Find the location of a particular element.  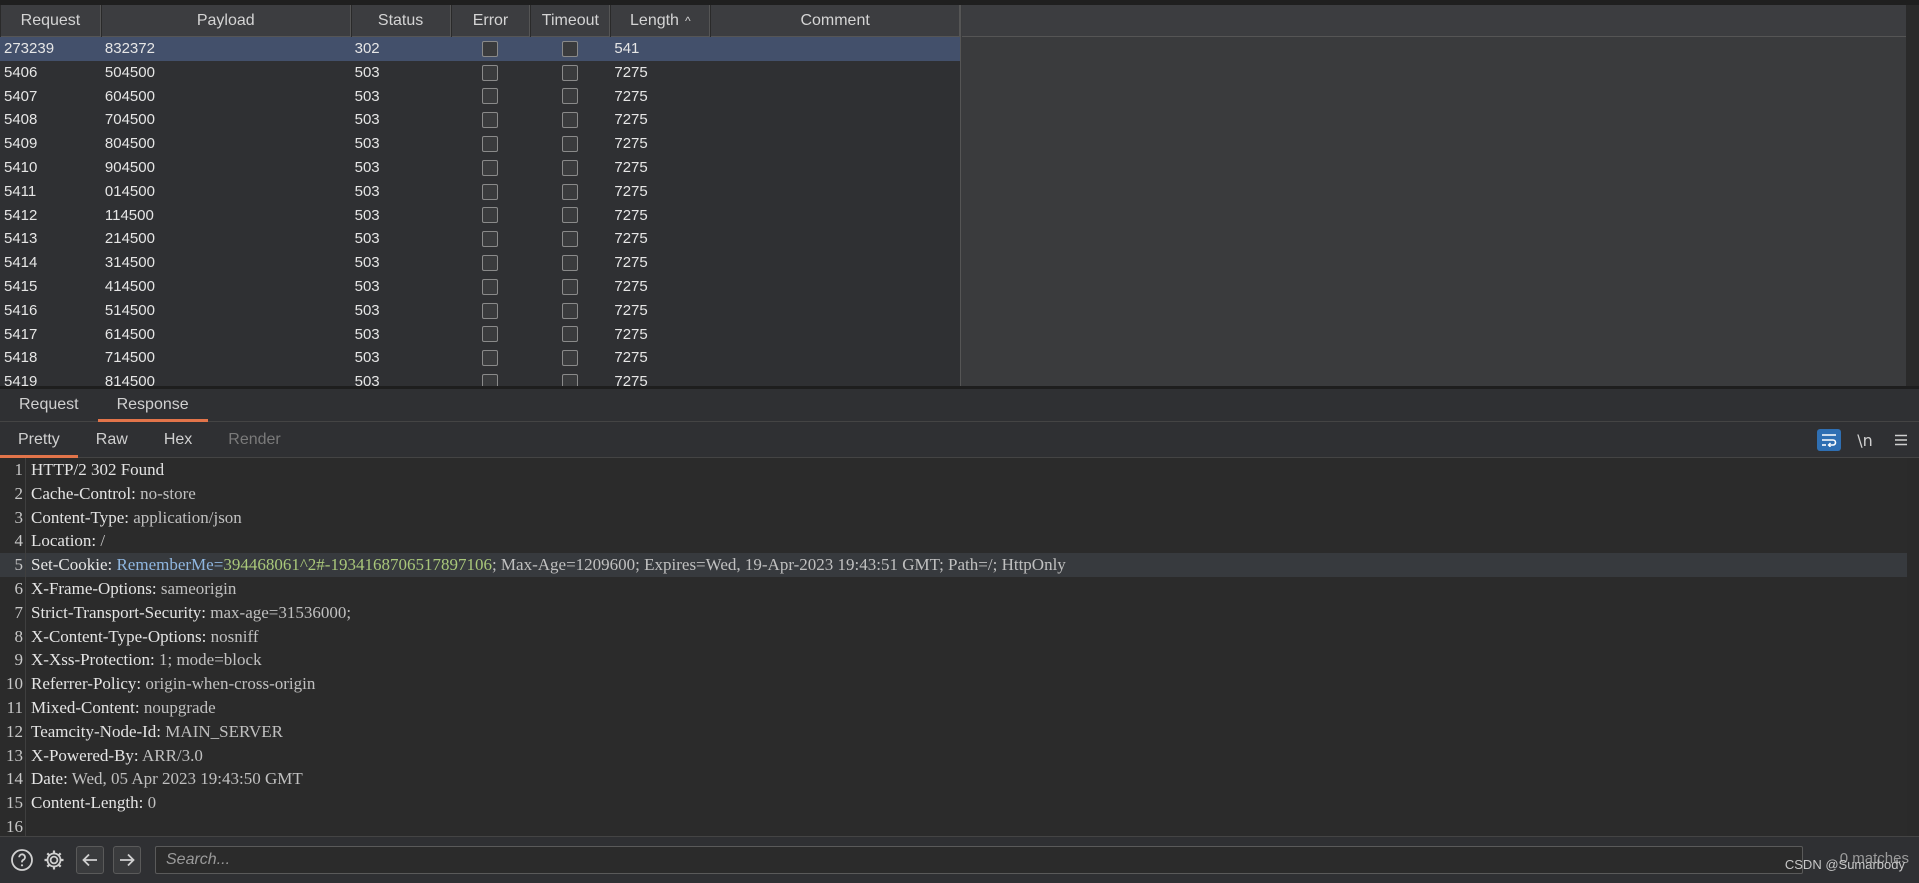

table-row: 5410 904500 503 7275 is located at coordinates (480, 168).